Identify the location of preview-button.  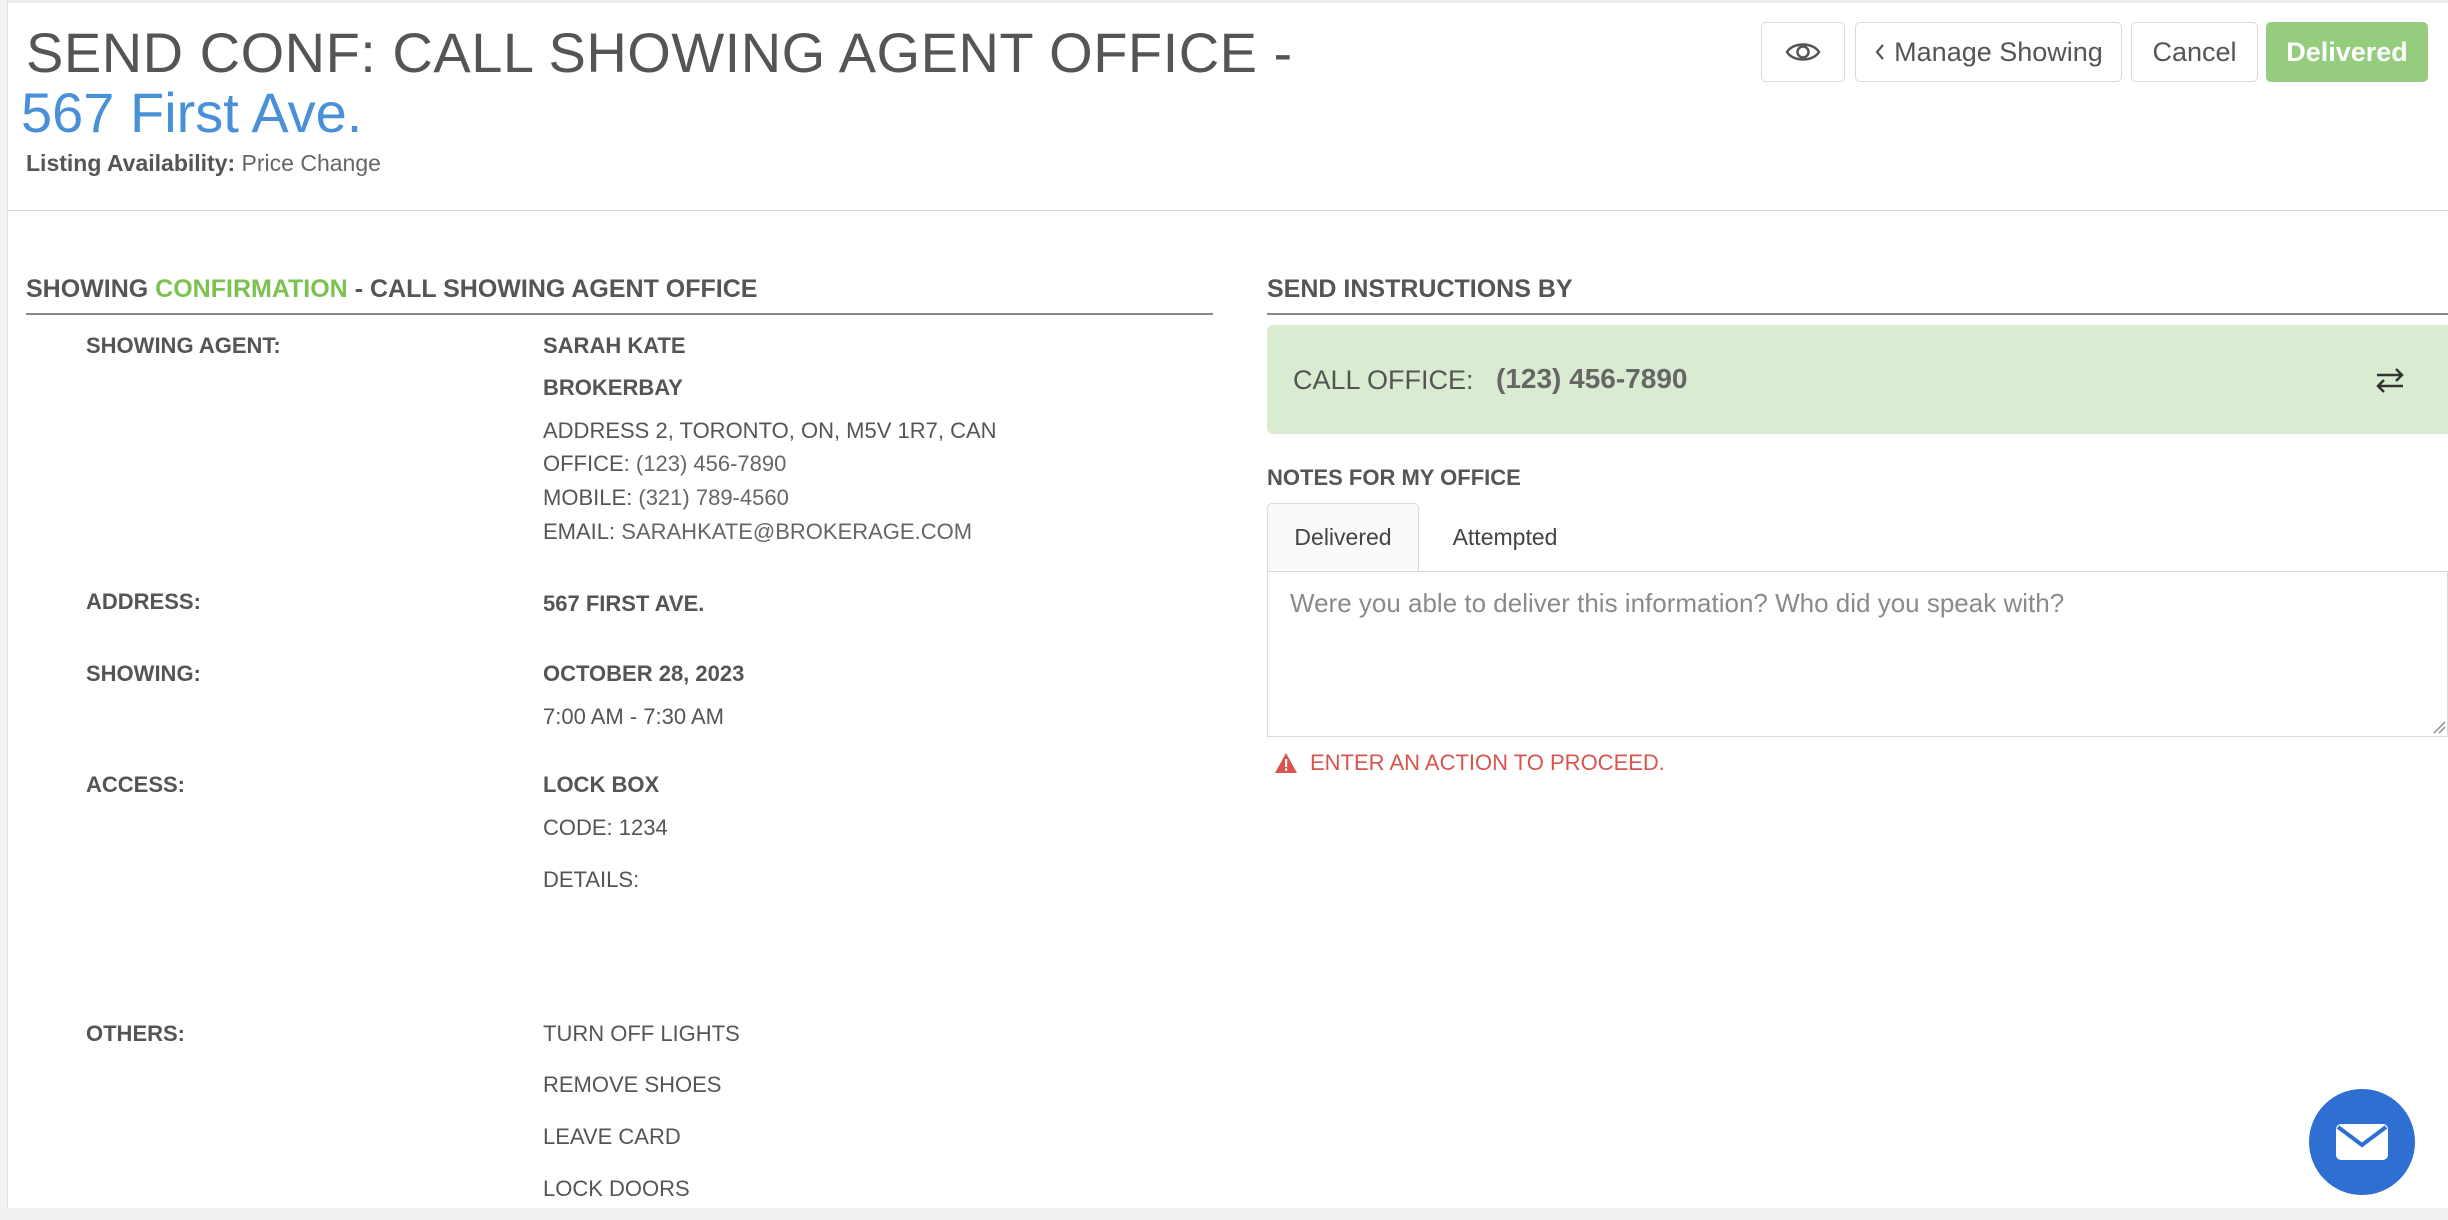
(1803, 52).